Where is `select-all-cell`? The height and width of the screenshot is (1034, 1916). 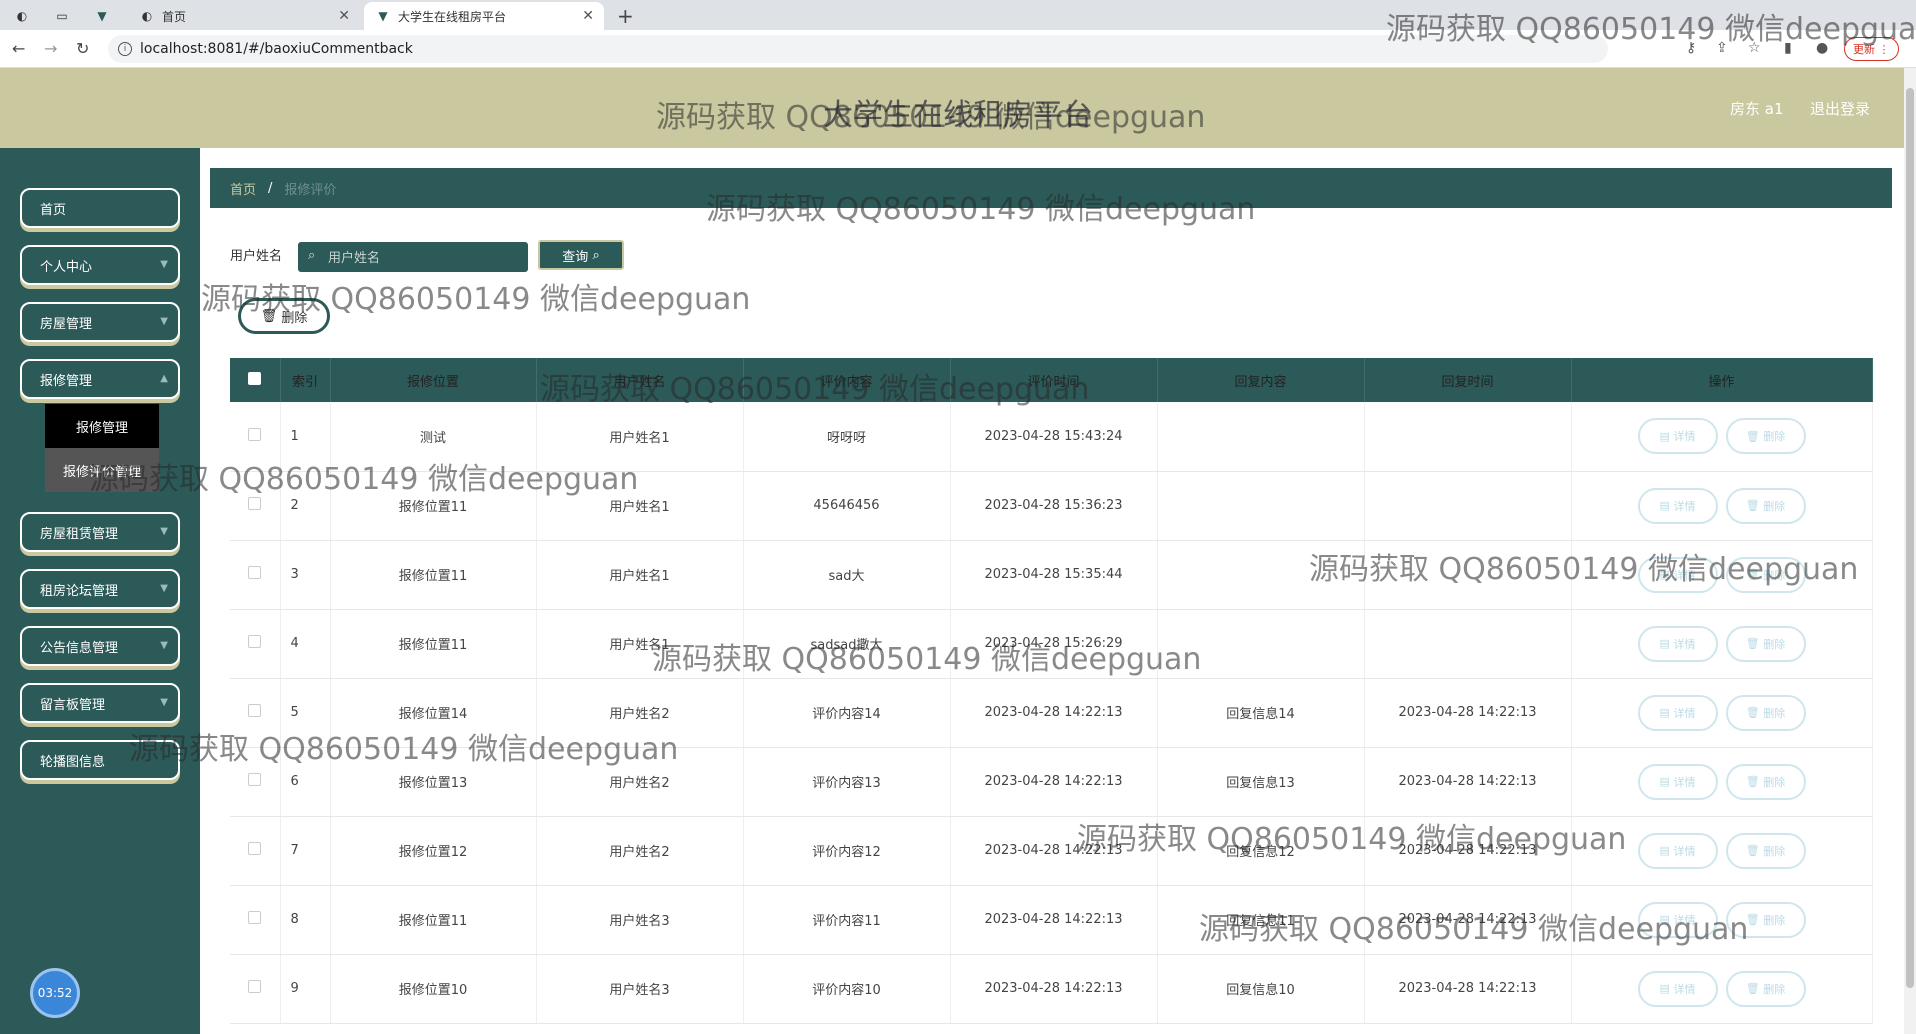 select-all-cell is located at coordinates (255, 380).